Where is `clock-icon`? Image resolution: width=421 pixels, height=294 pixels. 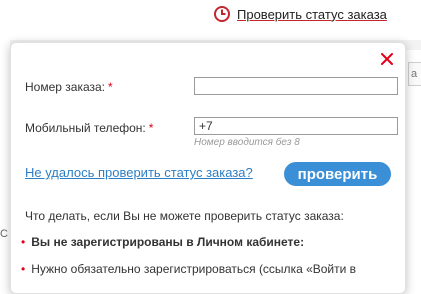
clock-icon is located at coordinates (222, 14).